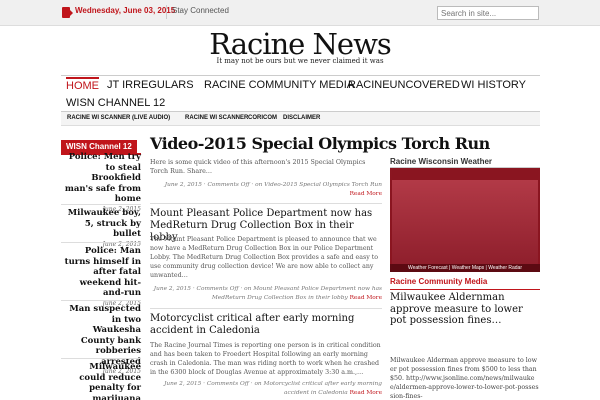  I want to click on nav-item-racine-community-media: RACINE COMMUNITY MEDIA, so click(279, 85).